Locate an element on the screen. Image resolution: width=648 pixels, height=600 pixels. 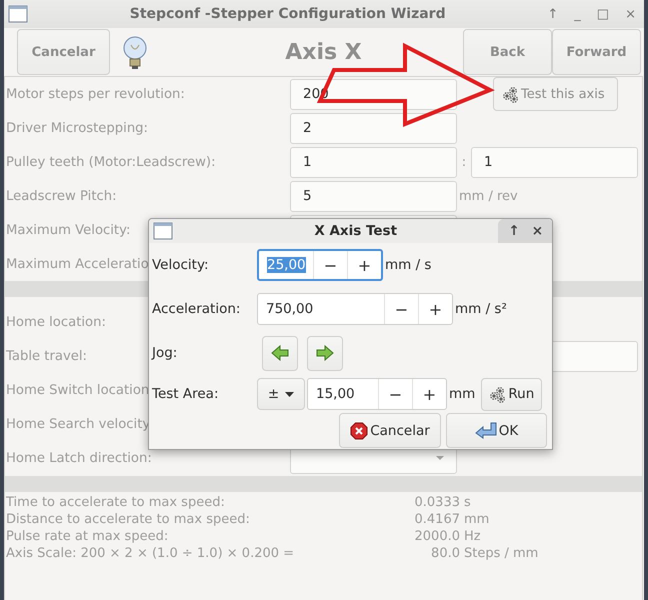
jog-left-button is located at coordinates (280, 353).